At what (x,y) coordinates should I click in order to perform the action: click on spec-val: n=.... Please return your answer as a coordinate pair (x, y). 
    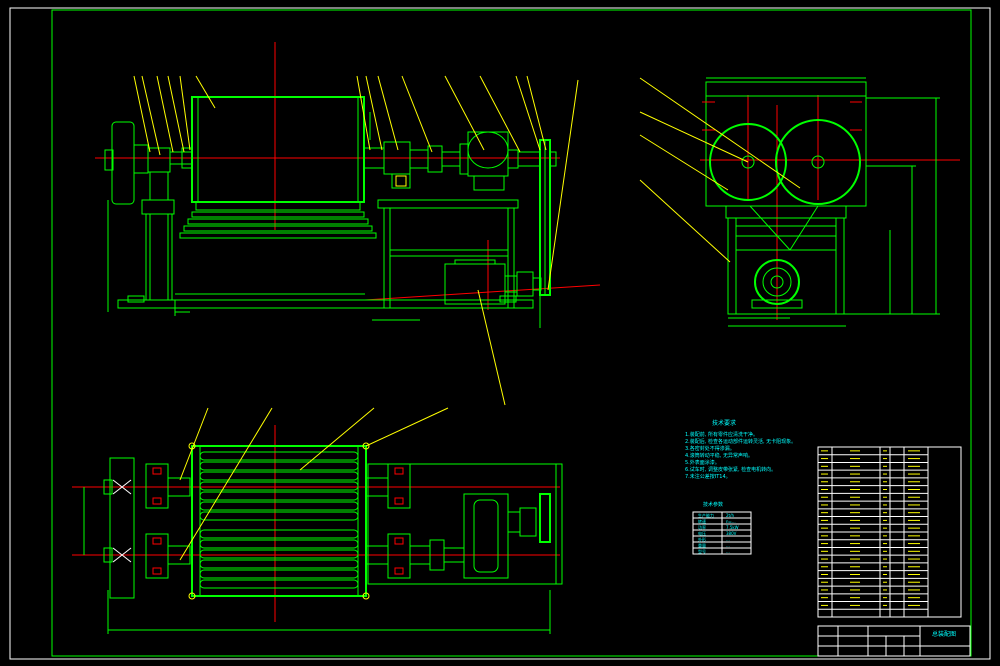
    Looking at the image, I should click on (731, 521).